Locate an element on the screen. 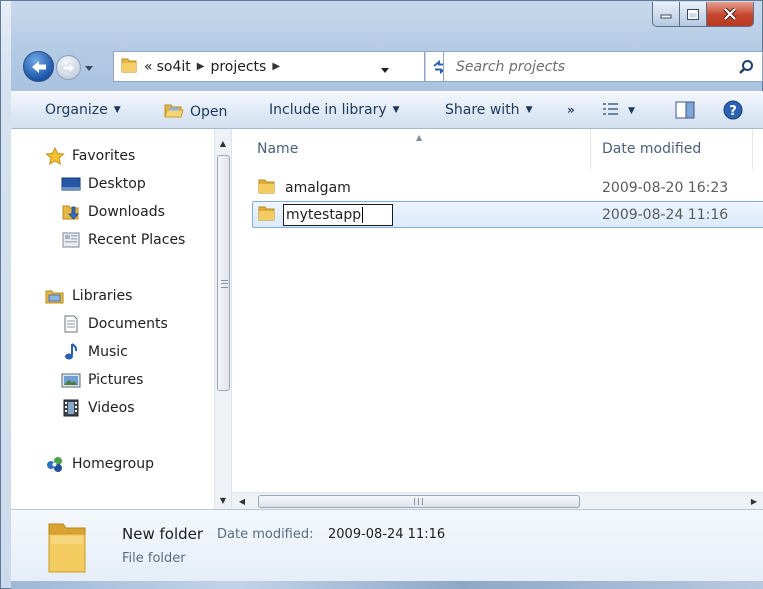 This screenshot has width=763, height=589. maximize-button is located at coordinates (693, 14).